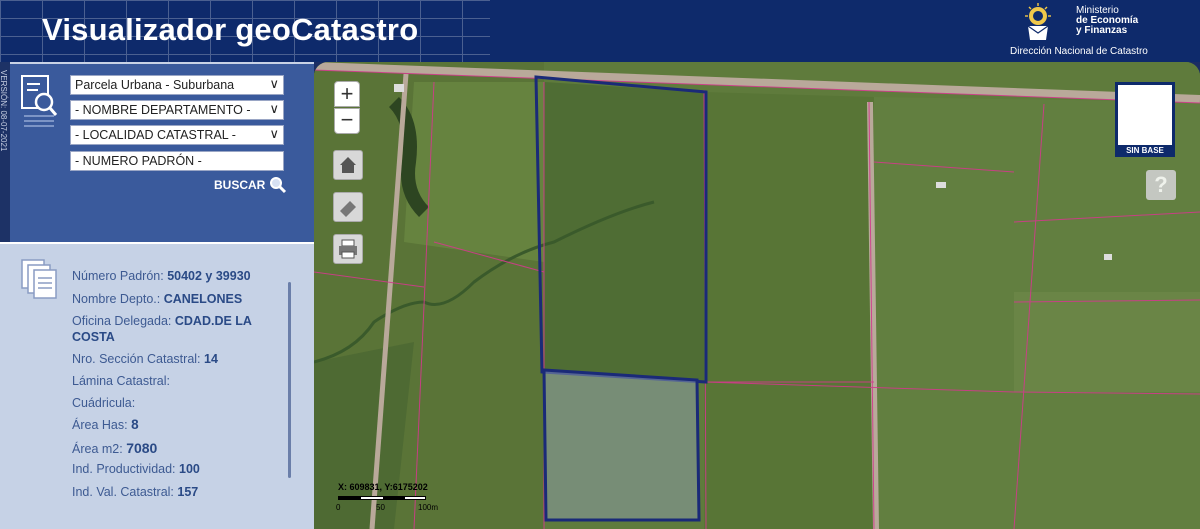 This screenshot has height=529, width=1200. What do you see at coordinates (124, 469) in the screenshot?
I see `info-label: Ind. Productividad:` at bounding box center [124, 469].